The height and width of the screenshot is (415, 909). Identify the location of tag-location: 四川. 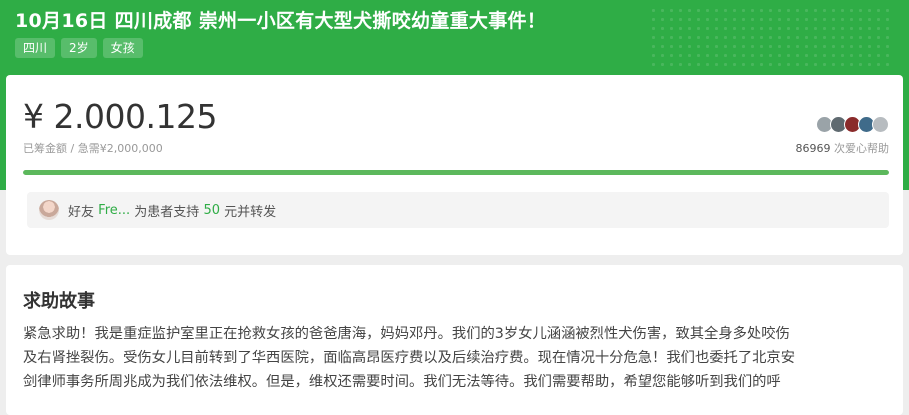
(35, 48).